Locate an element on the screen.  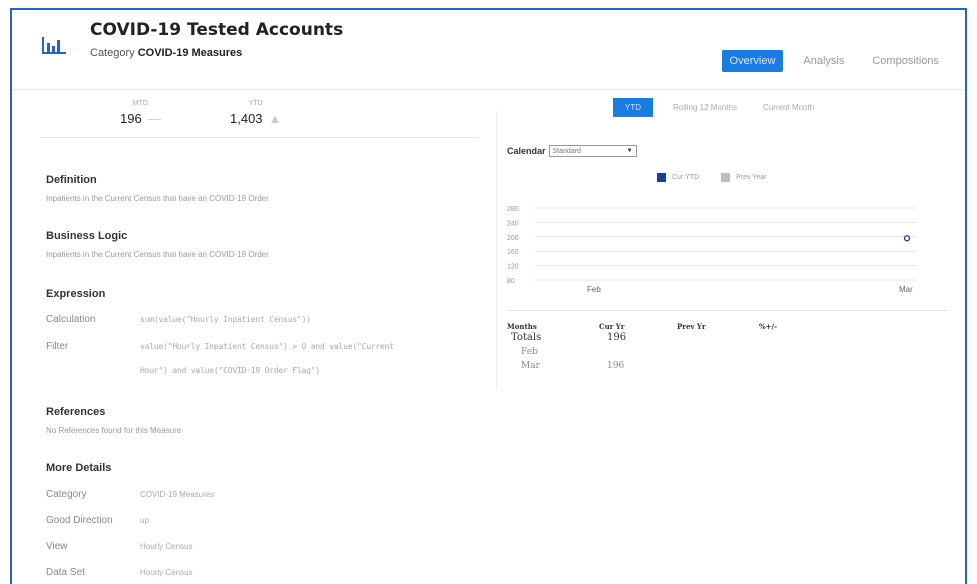
period-tabs: YTD Rolling 12 Months Current Month is located at coordinates (716, 107).